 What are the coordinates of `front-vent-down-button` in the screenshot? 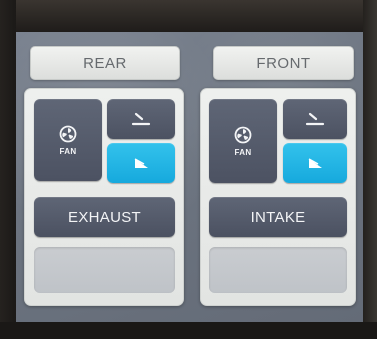 It's located at (315, 163).